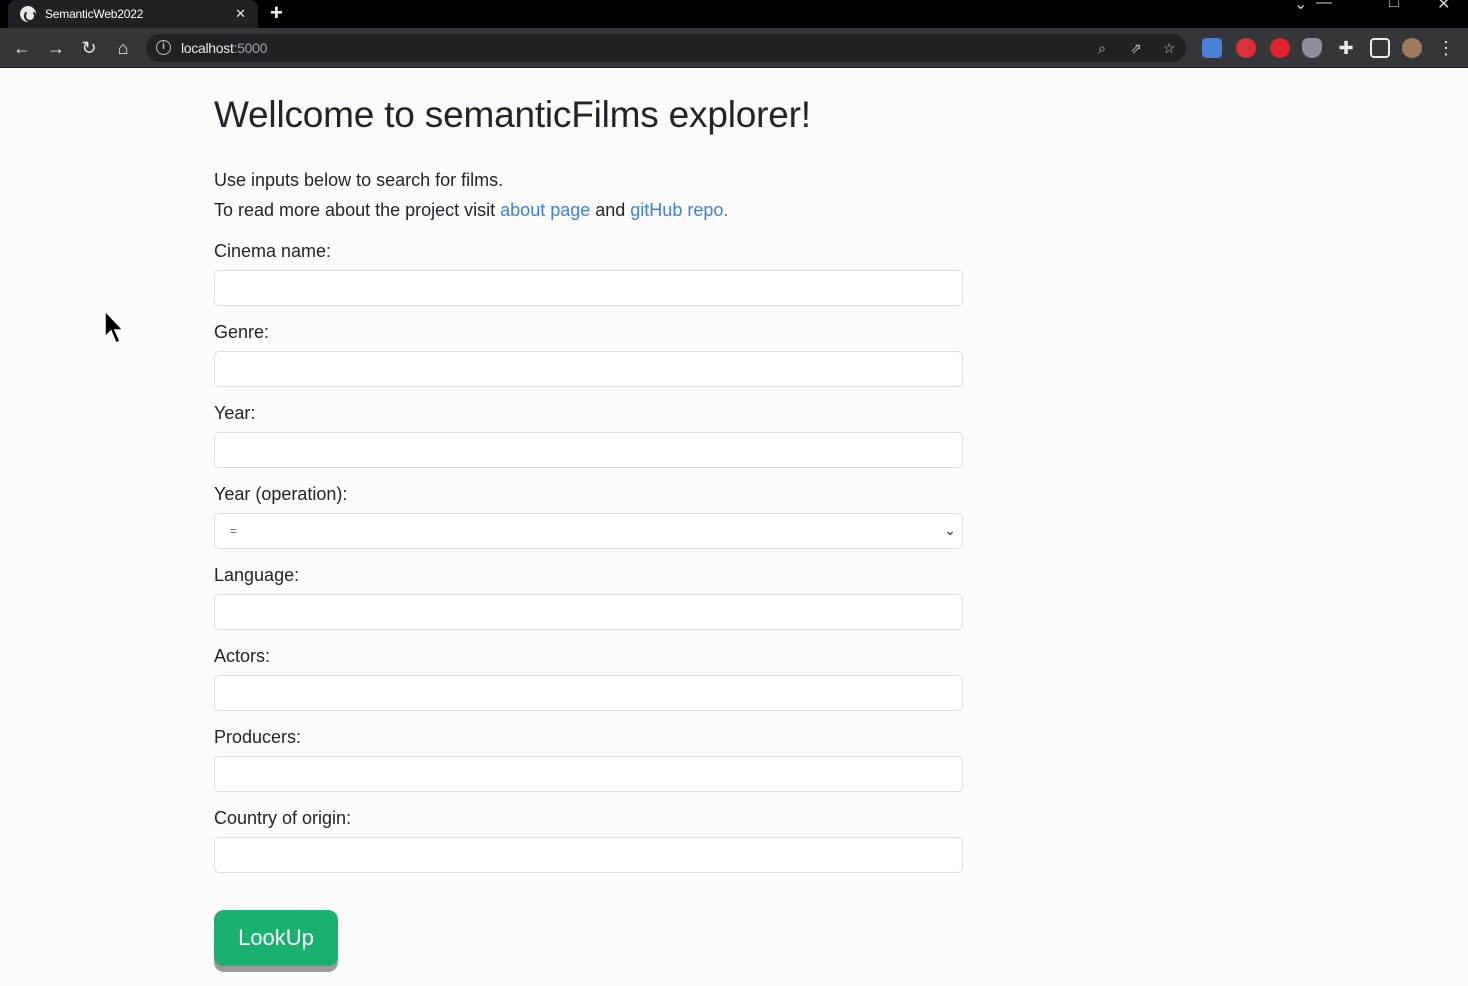  What do you see at coordinates (950, 530) in the screenshot?
I see `chevron-down-icon: ⌄` at bounding box center [950, 530].